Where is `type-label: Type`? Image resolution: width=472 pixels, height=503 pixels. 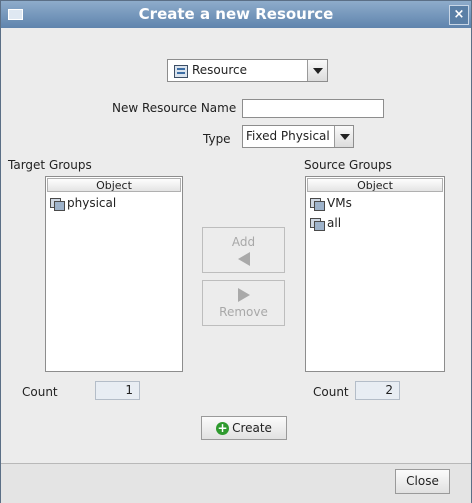 type-label: Type is located at coordinates (217, 139).